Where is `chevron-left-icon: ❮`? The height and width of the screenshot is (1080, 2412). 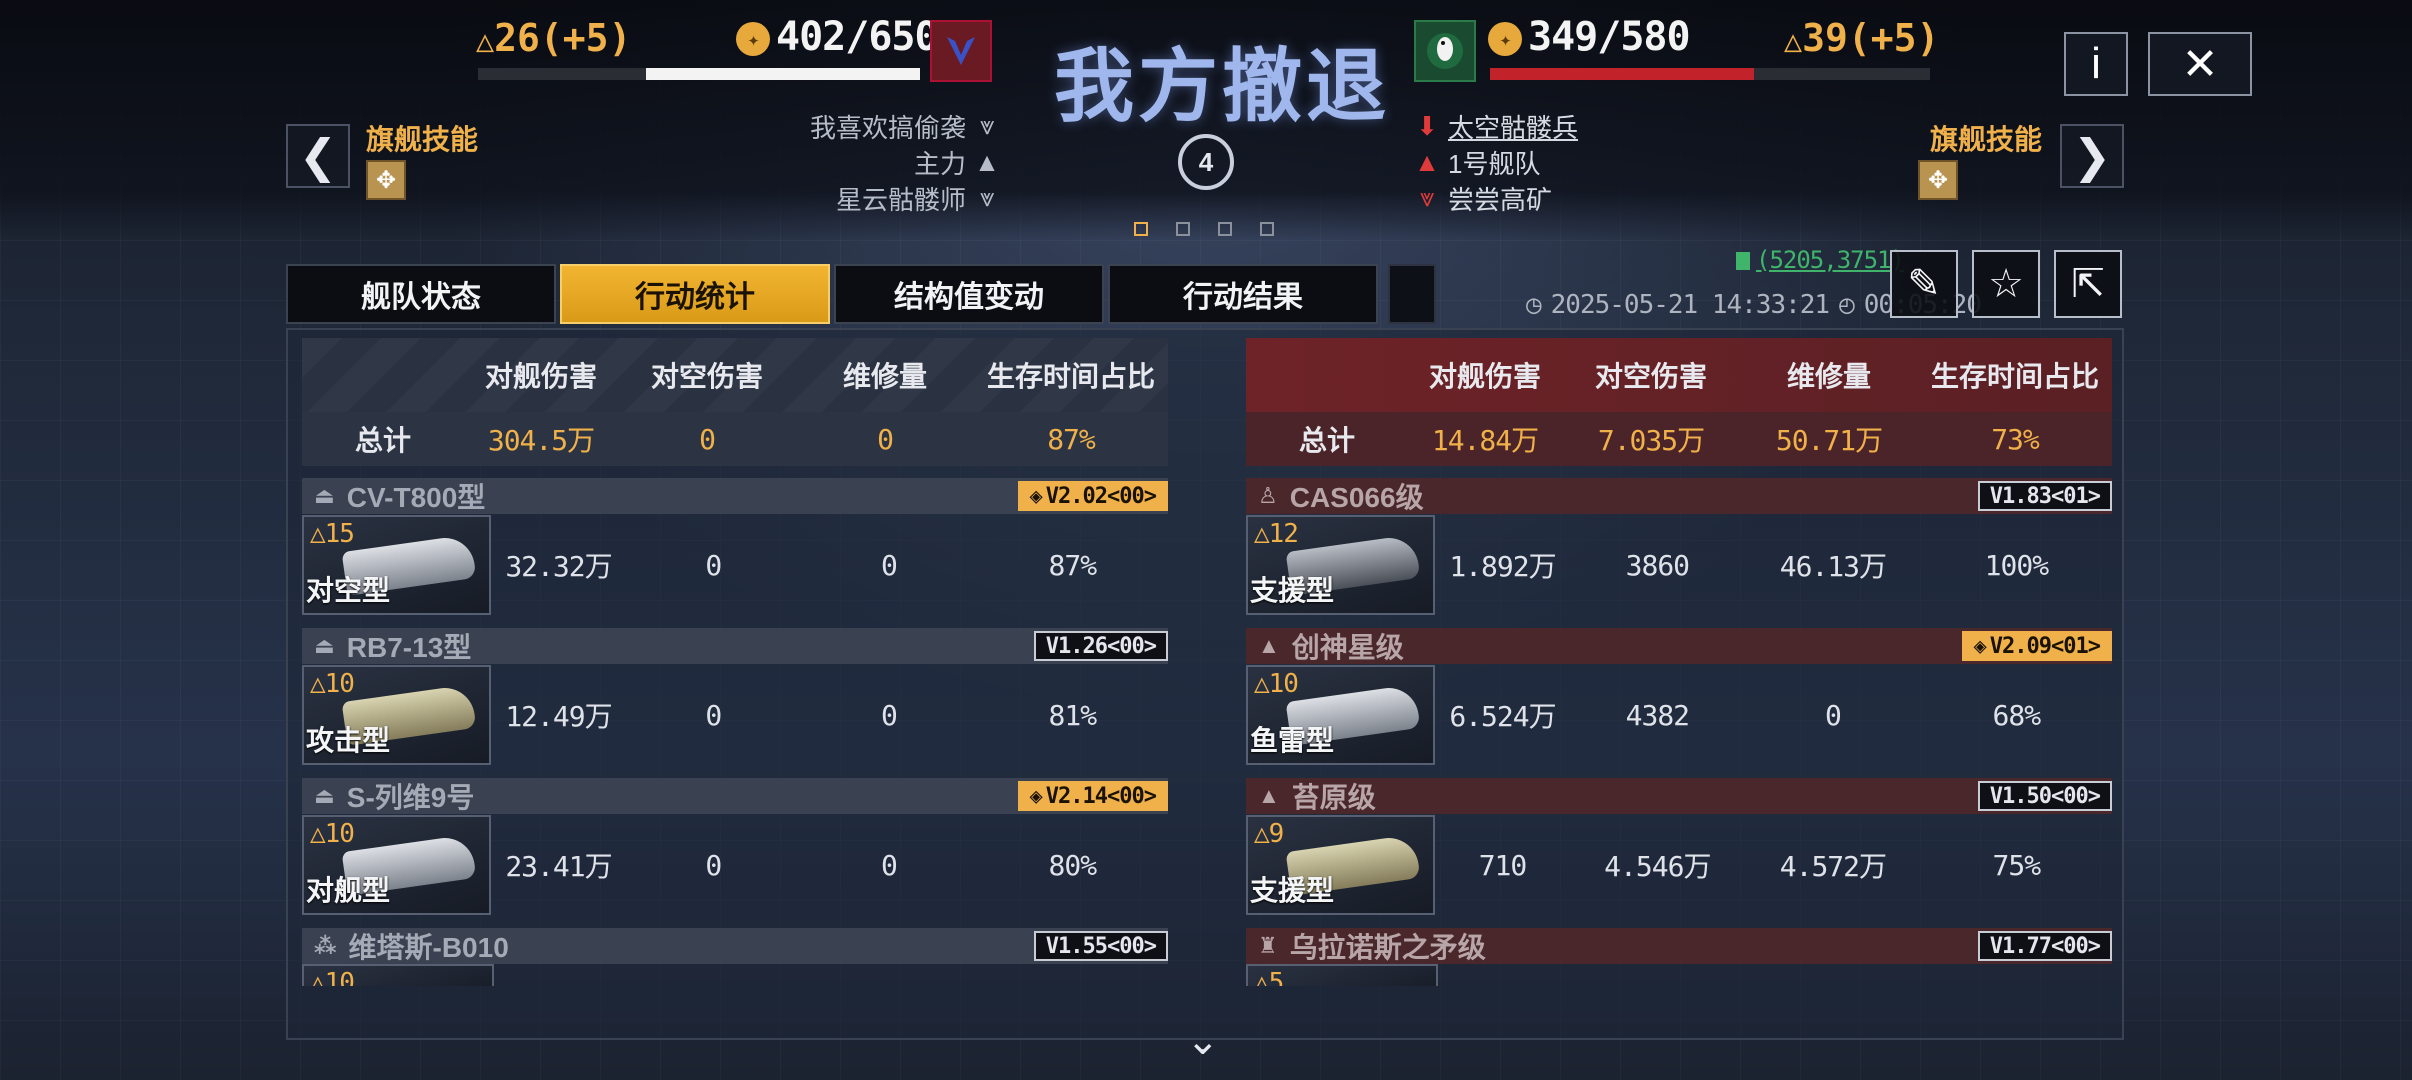 chevron-left-icon: ❮ is located at coordinates (318, 156).